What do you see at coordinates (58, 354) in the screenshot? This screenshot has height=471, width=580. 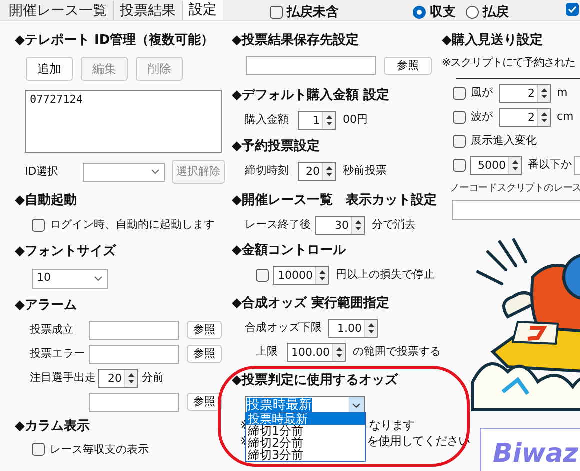 I see `field-label: 投票エラー` at bounding box center [58, 354].